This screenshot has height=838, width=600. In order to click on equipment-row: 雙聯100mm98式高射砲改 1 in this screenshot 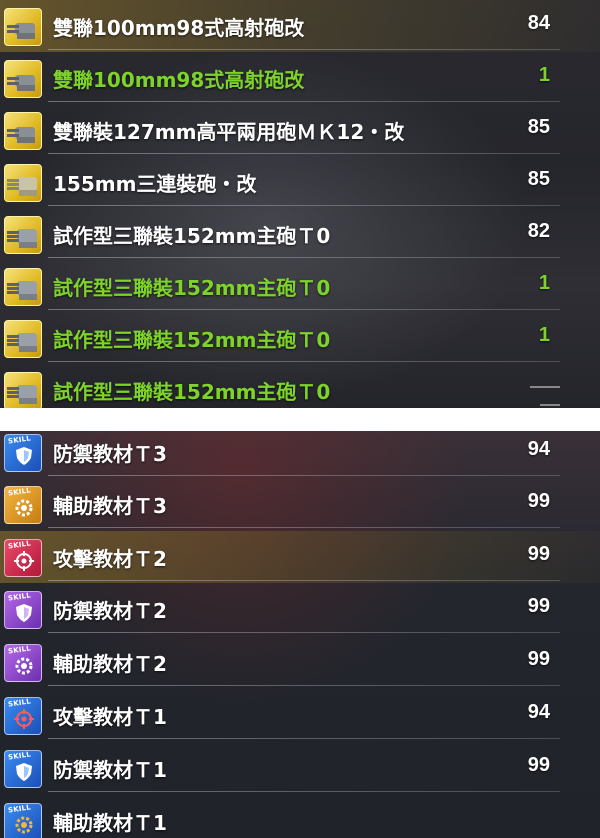, I will do `click(300, 78)`.